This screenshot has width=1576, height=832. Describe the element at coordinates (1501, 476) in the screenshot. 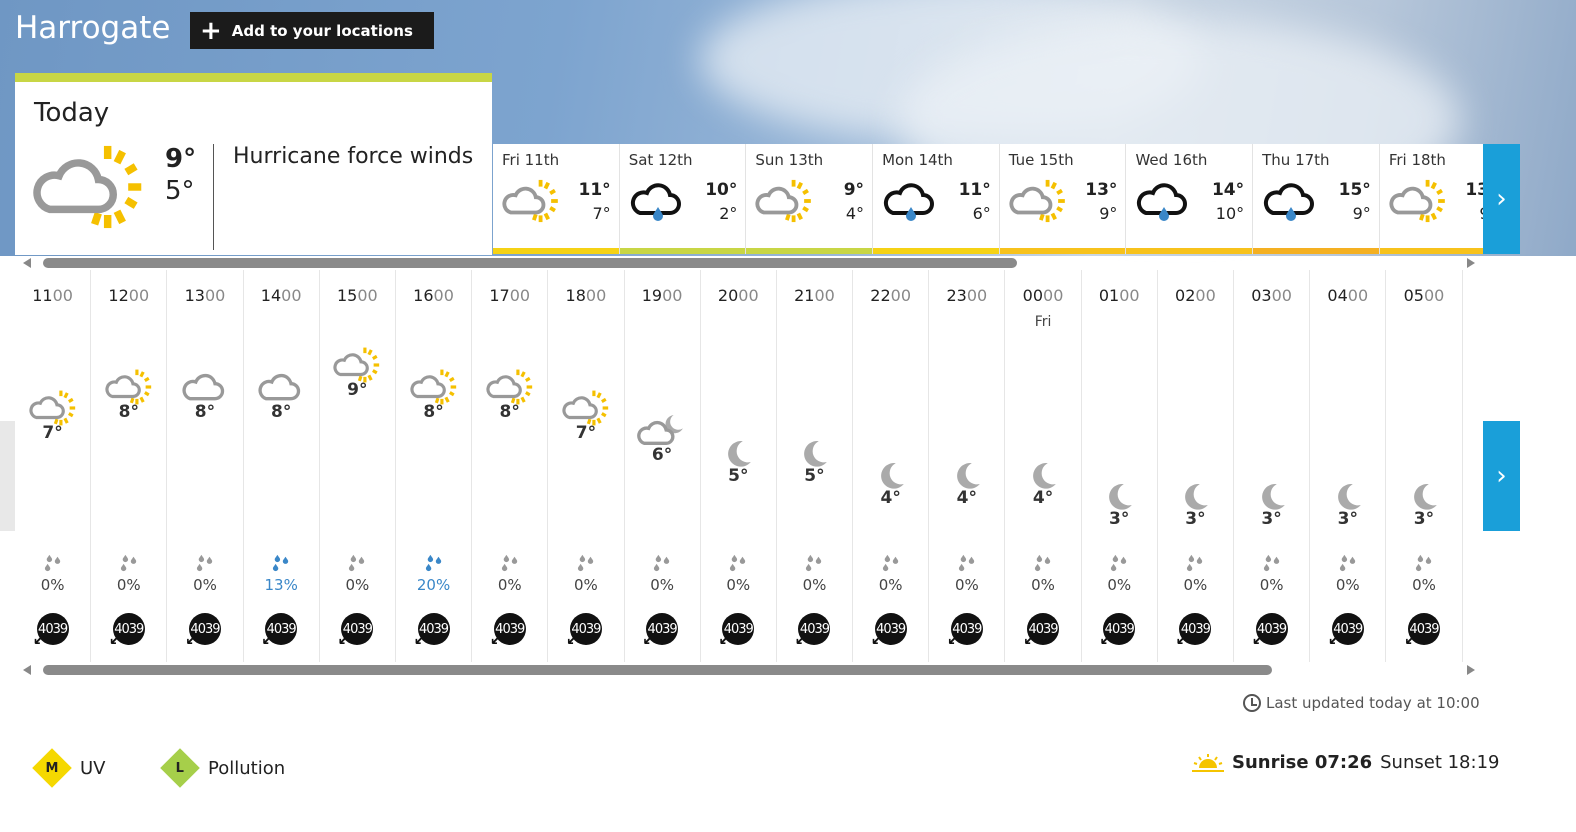

I see `next-hours-button: ›` at that location.